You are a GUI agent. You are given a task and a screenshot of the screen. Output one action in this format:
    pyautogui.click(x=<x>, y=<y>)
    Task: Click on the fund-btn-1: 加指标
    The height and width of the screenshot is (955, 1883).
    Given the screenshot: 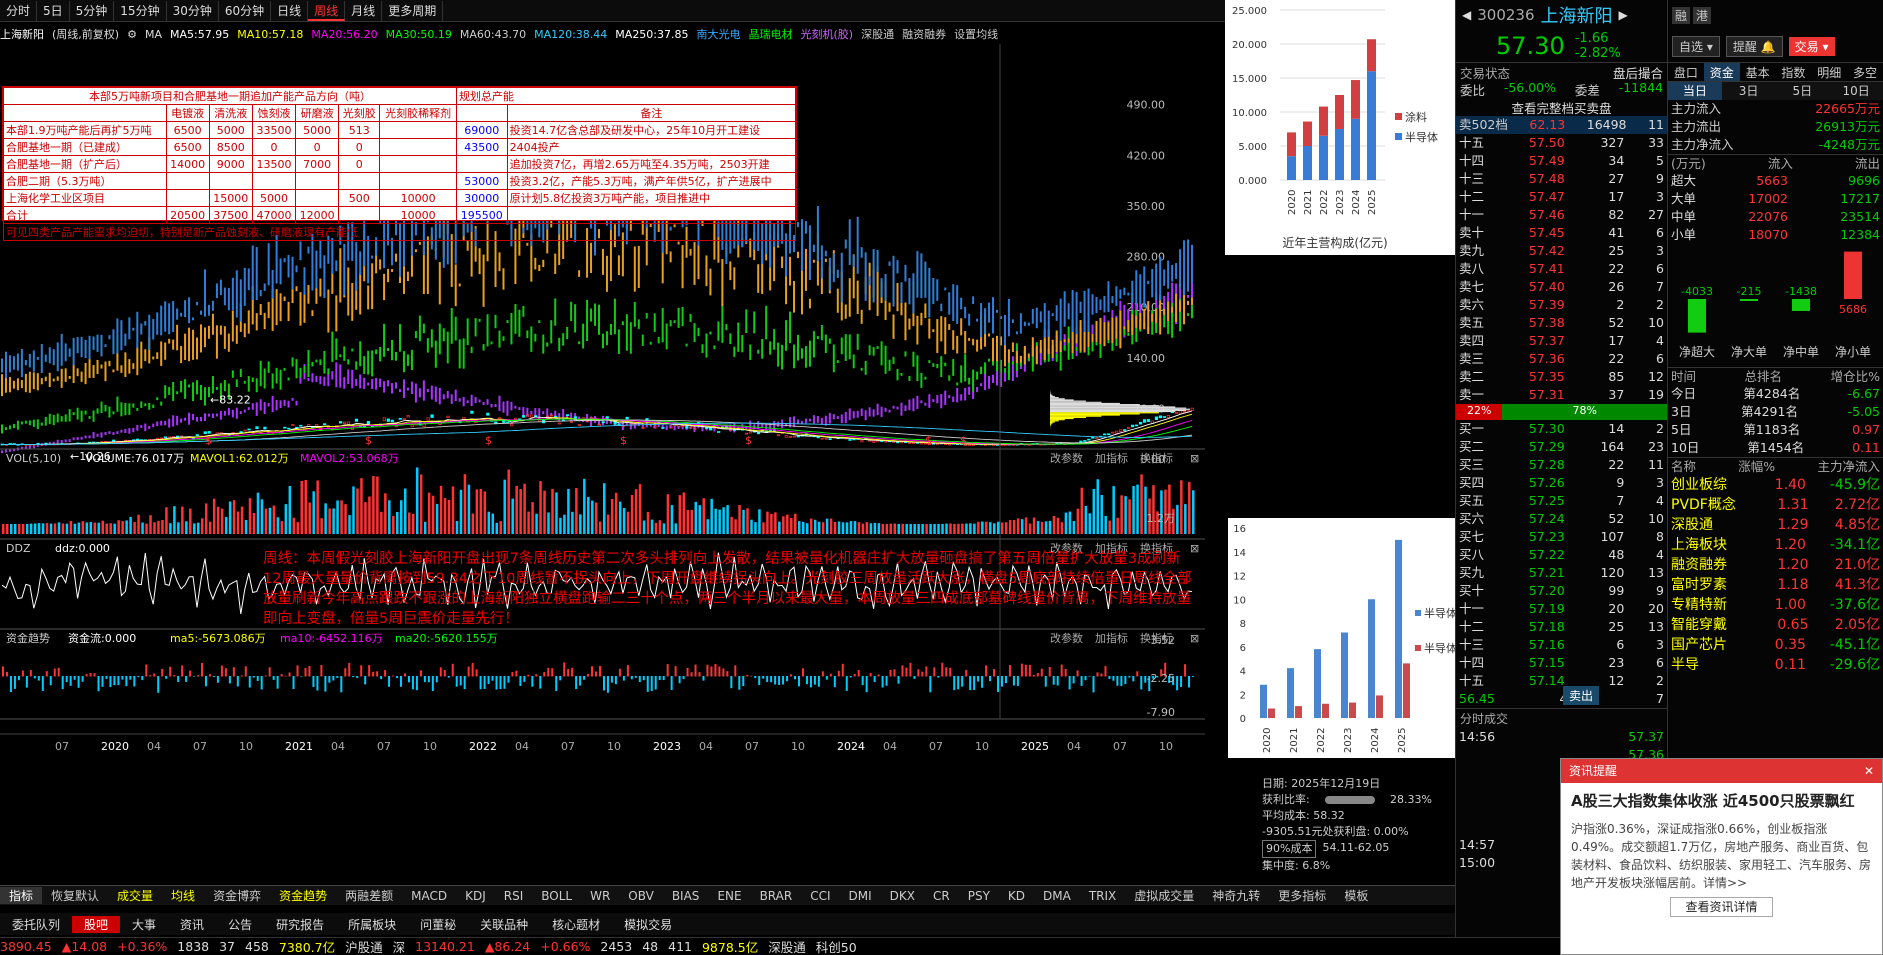 What is the action you would take?
    pyautogui.click(x=1111, y=638)
    